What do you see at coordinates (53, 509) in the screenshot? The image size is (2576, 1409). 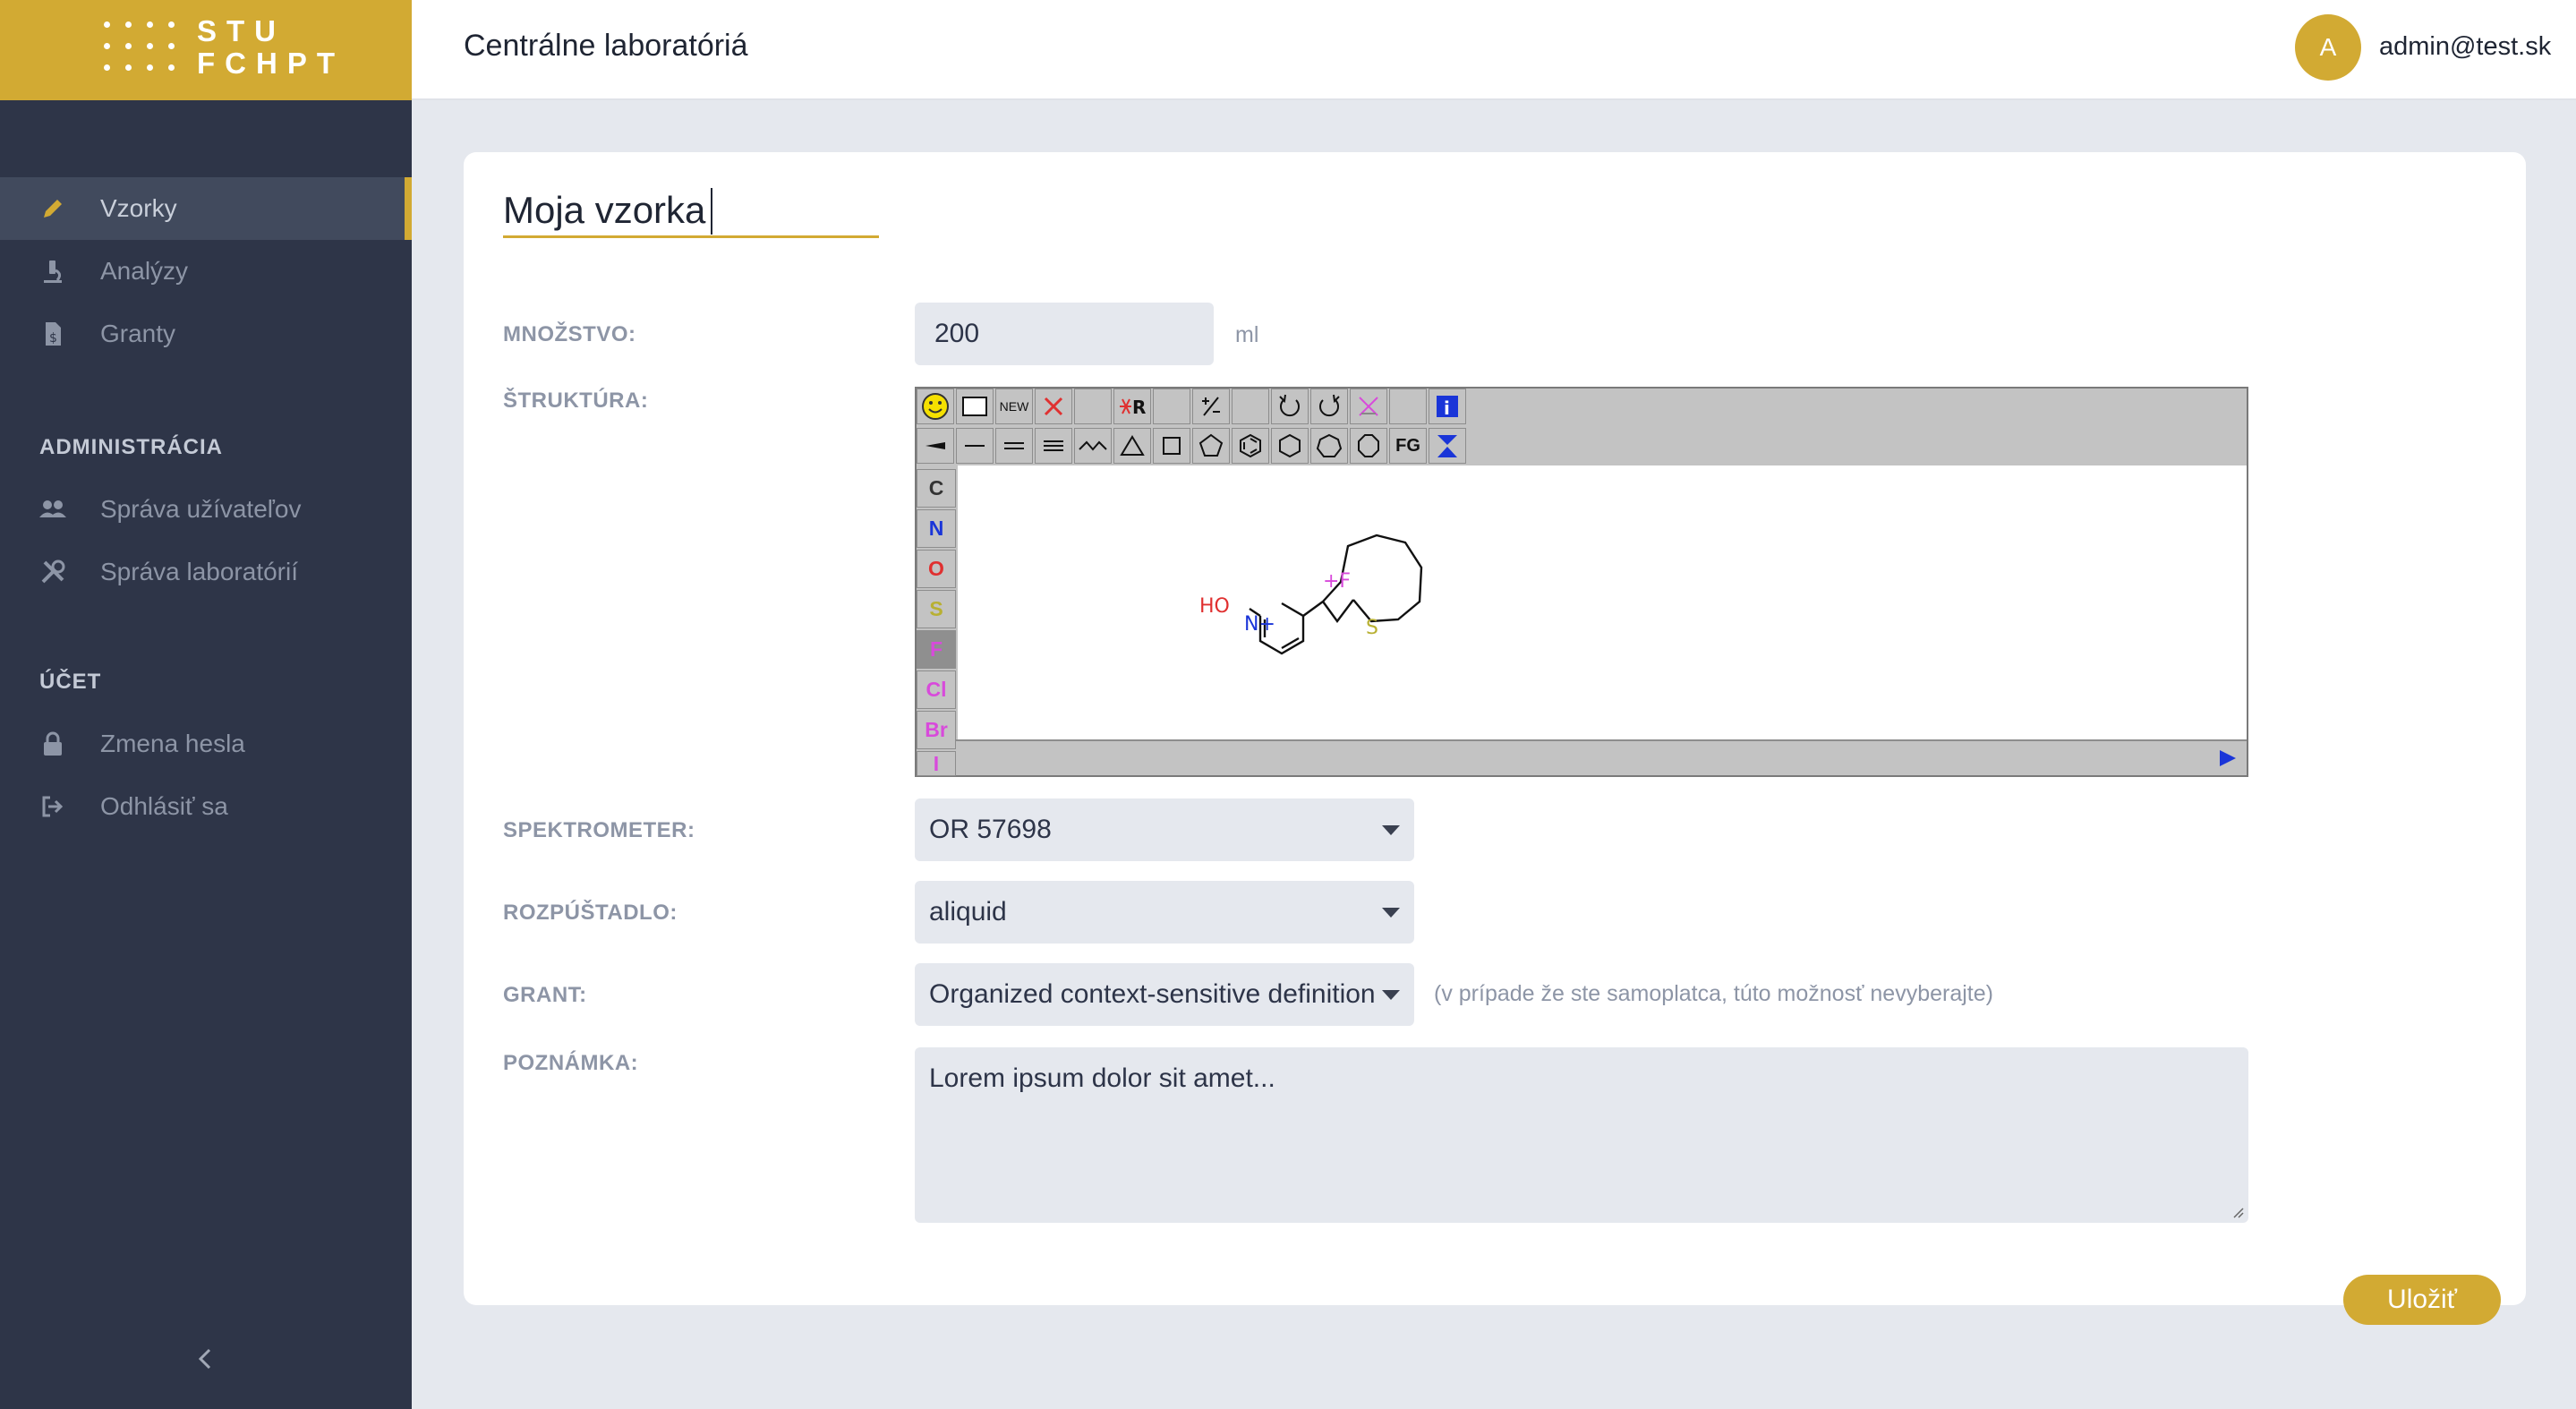 I see `users-icon` at bounding box center [53, 509].